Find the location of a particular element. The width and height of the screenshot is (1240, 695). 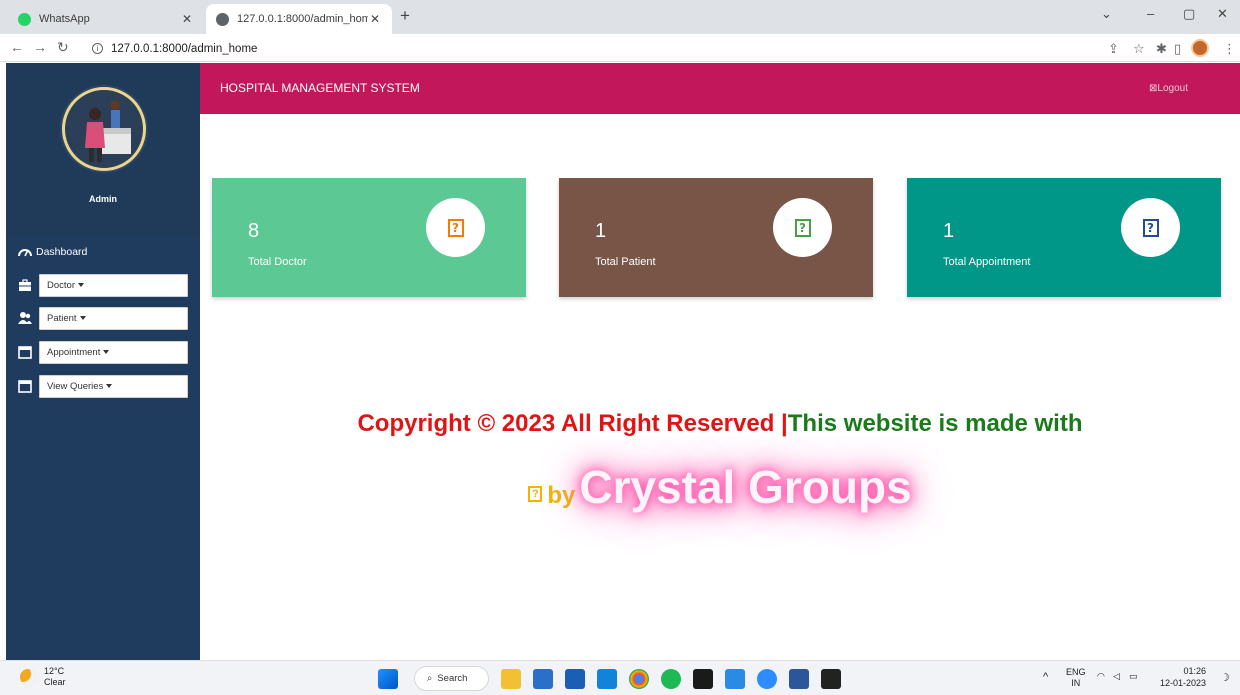

page-title: HOSPITAL MANAGEMENT SYSTEM is located at coordinates (320, 88).